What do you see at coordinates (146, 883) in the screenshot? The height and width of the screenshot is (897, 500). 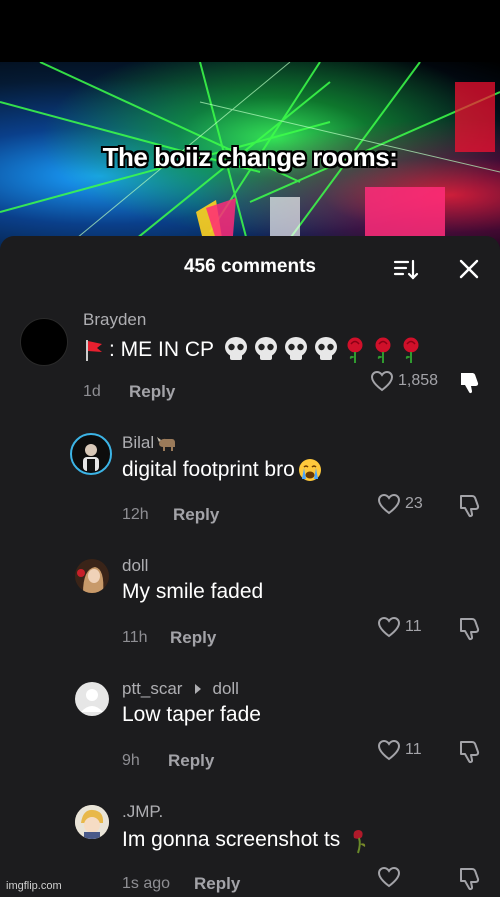 I see `comment-time: 1s ago` at bounding box center [146, 883].